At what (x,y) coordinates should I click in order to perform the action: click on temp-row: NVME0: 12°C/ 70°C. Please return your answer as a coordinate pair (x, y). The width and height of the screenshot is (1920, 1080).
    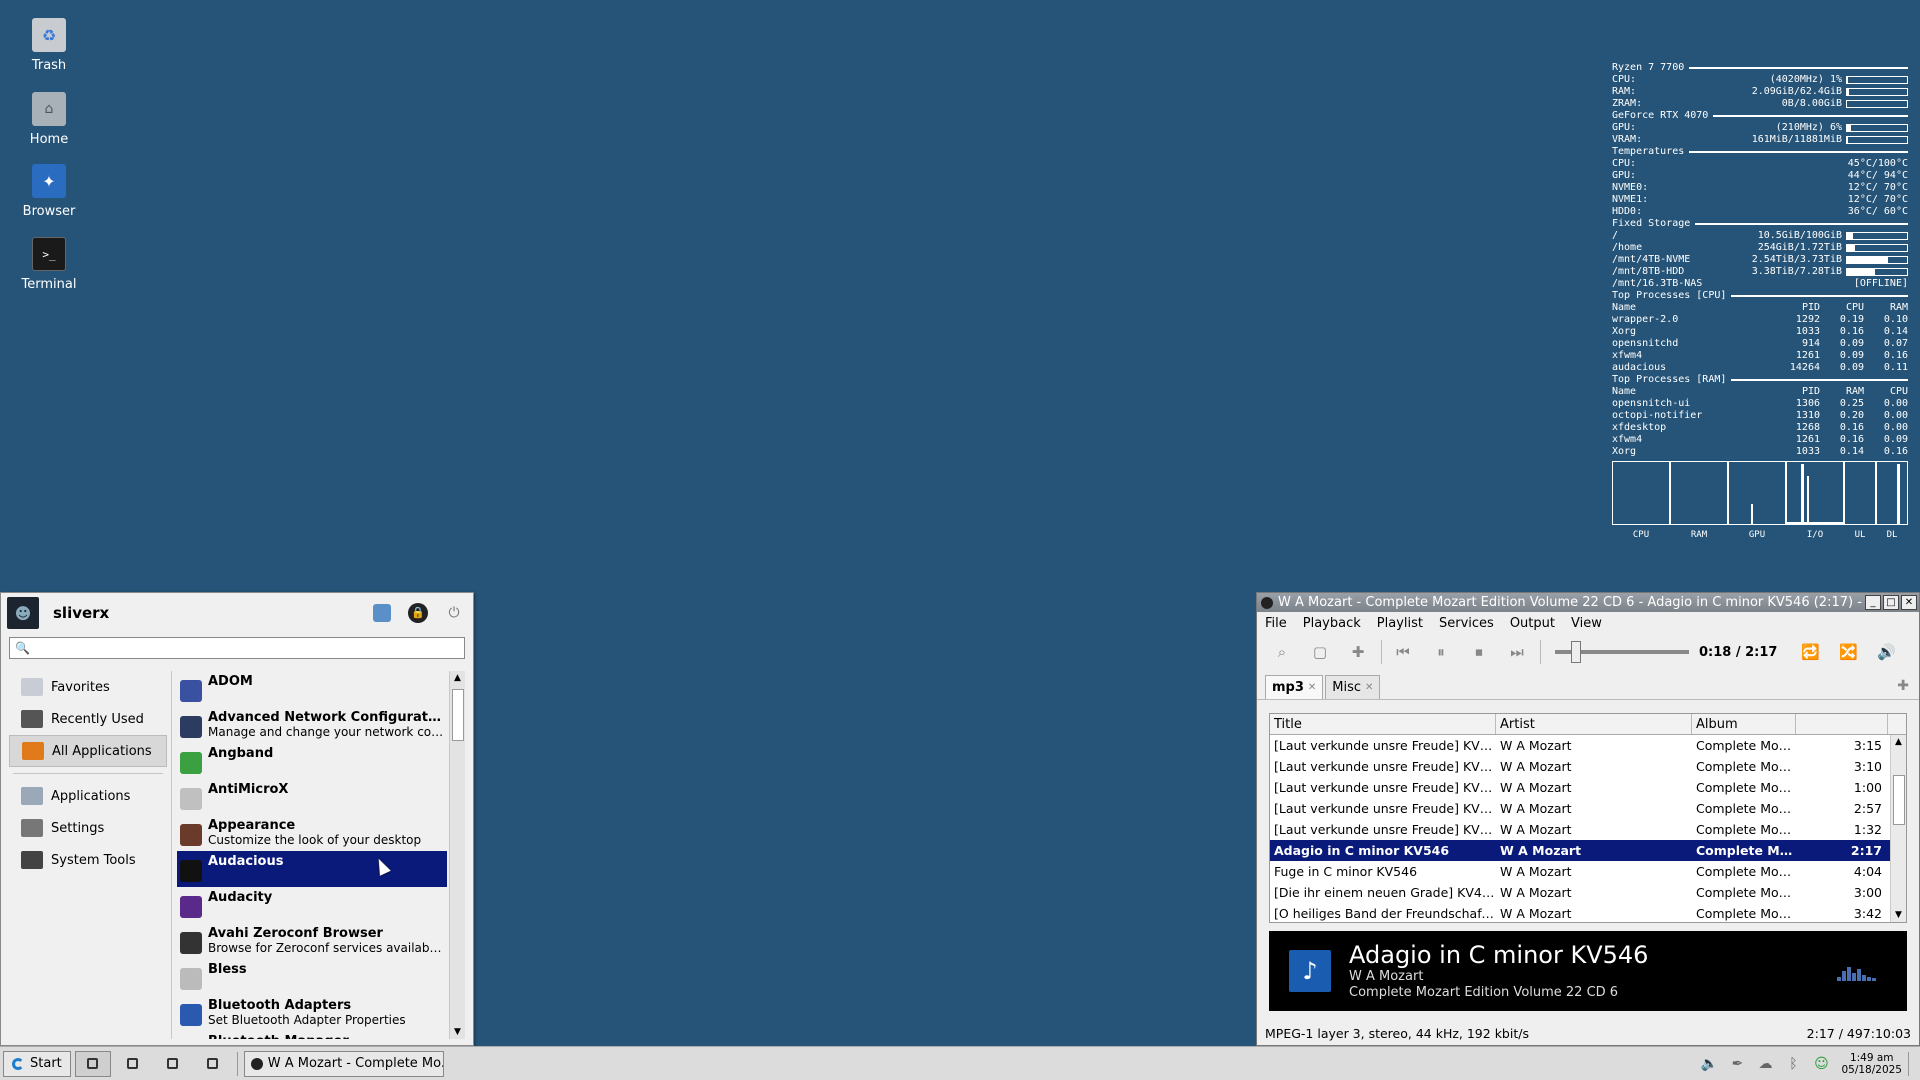
    Looking at the image, I should click on (1760, 187).